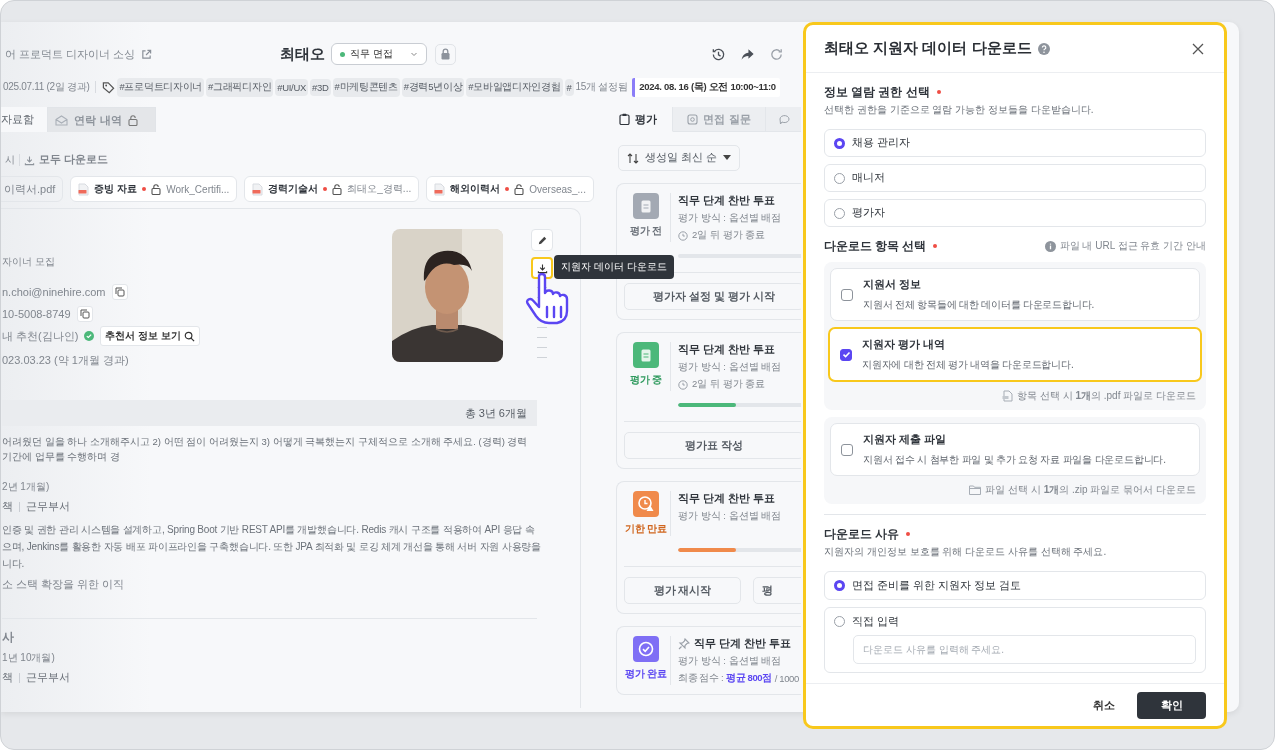 This screenshot has height=750, width=1275. I want to click on date-text: 023.03.23 (약 1개월 경과), so click(66, 360).